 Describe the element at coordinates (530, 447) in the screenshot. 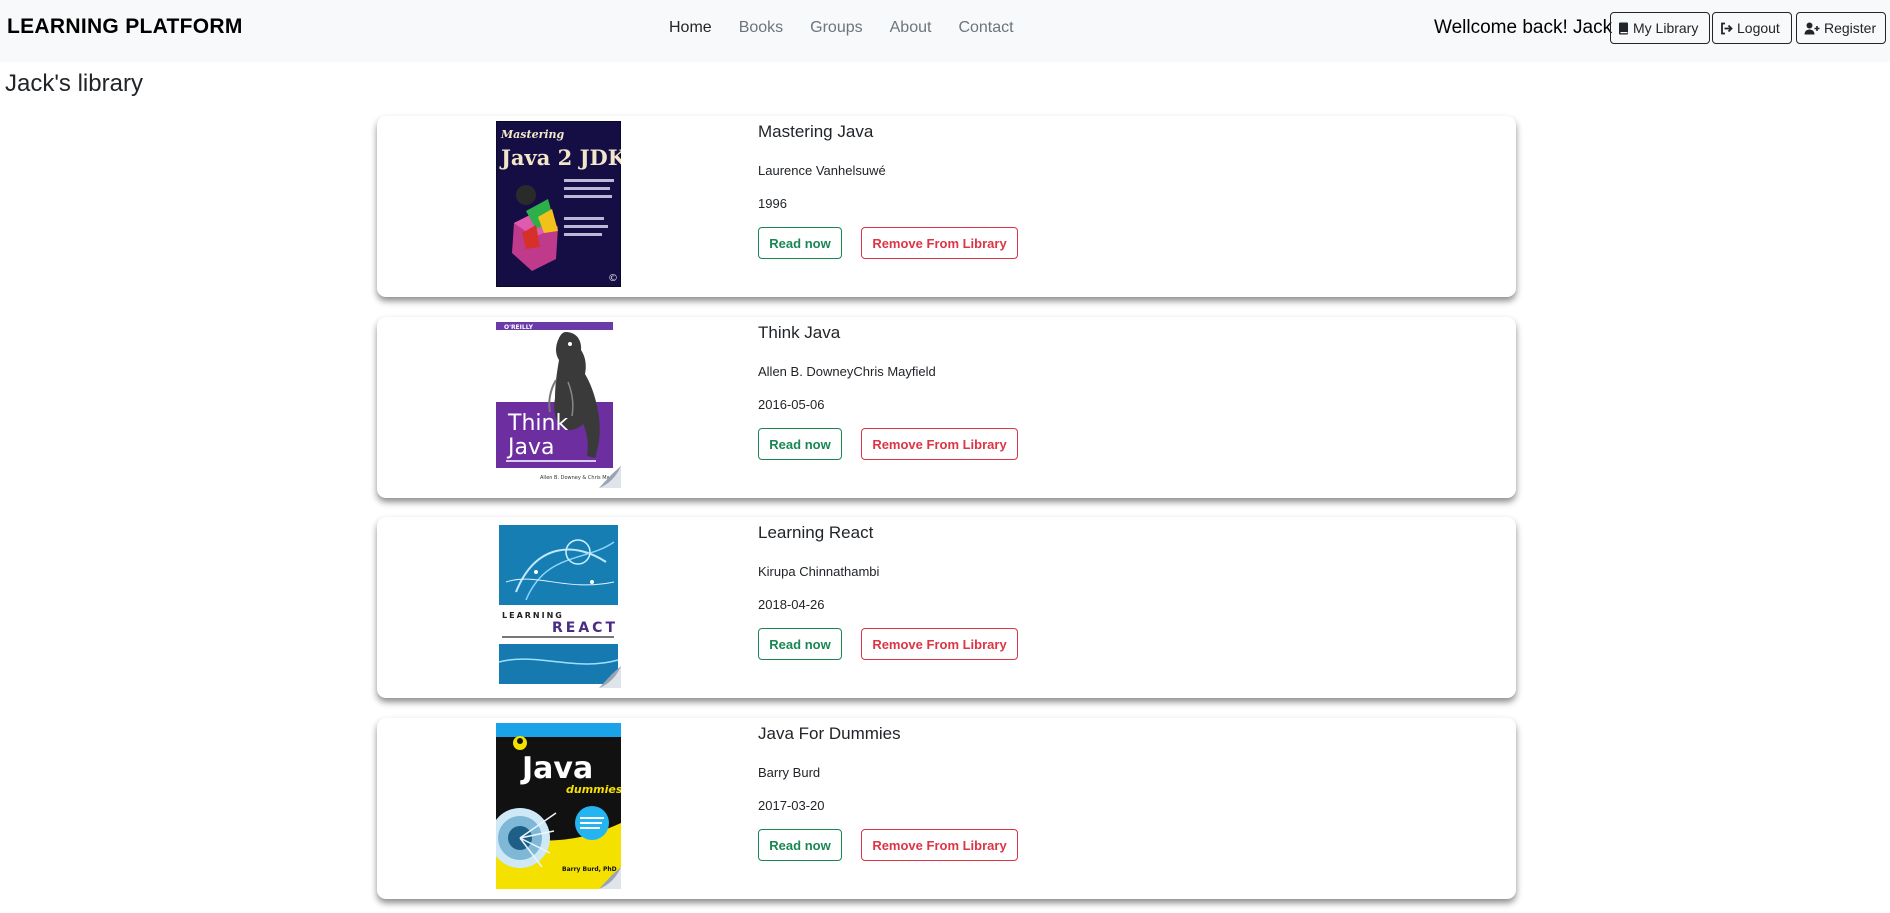

I see `cover-title-line2: Java` at that location.